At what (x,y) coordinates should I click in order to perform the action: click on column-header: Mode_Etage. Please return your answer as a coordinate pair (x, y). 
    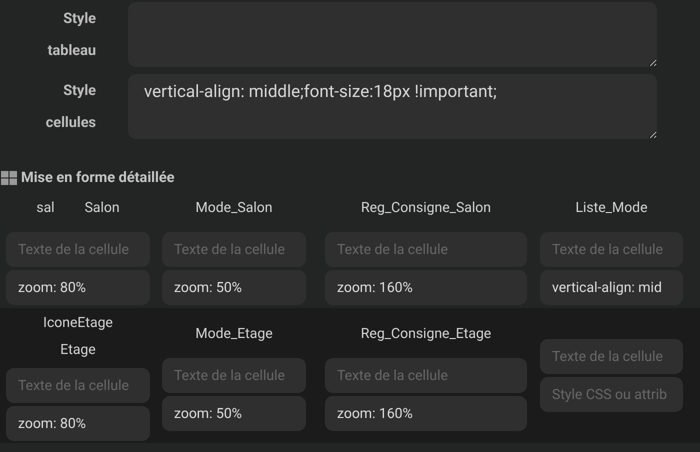
    Looking at the image, I should click on (234, 334).